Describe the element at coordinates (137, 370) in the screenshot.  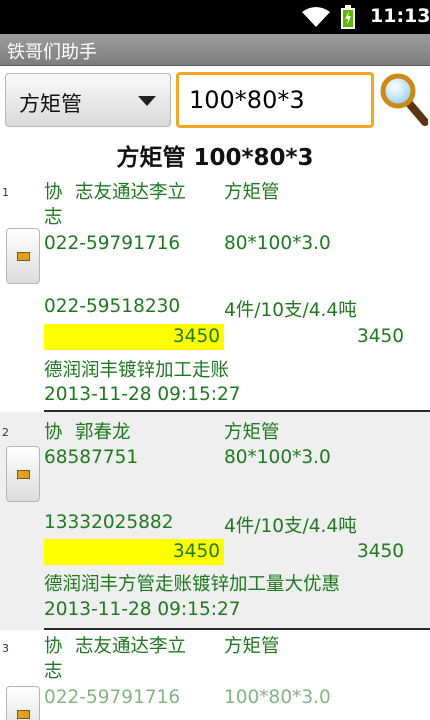
I see `remark: 德润润丰镀锌加工走账` at that location.